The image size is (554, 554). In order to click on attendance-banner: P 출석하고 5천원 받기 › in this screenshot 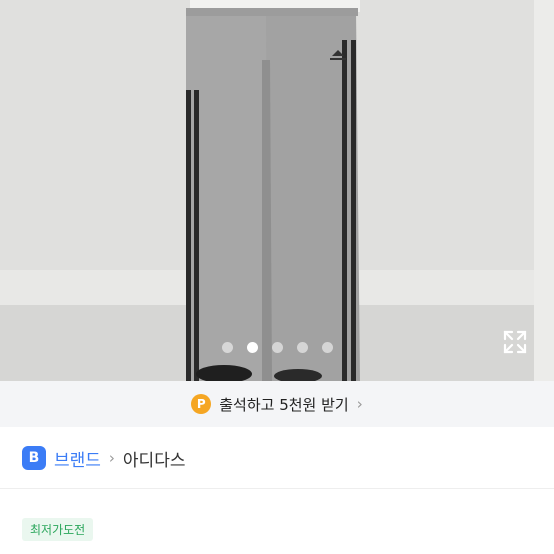, I will do `click(277, 404)`.